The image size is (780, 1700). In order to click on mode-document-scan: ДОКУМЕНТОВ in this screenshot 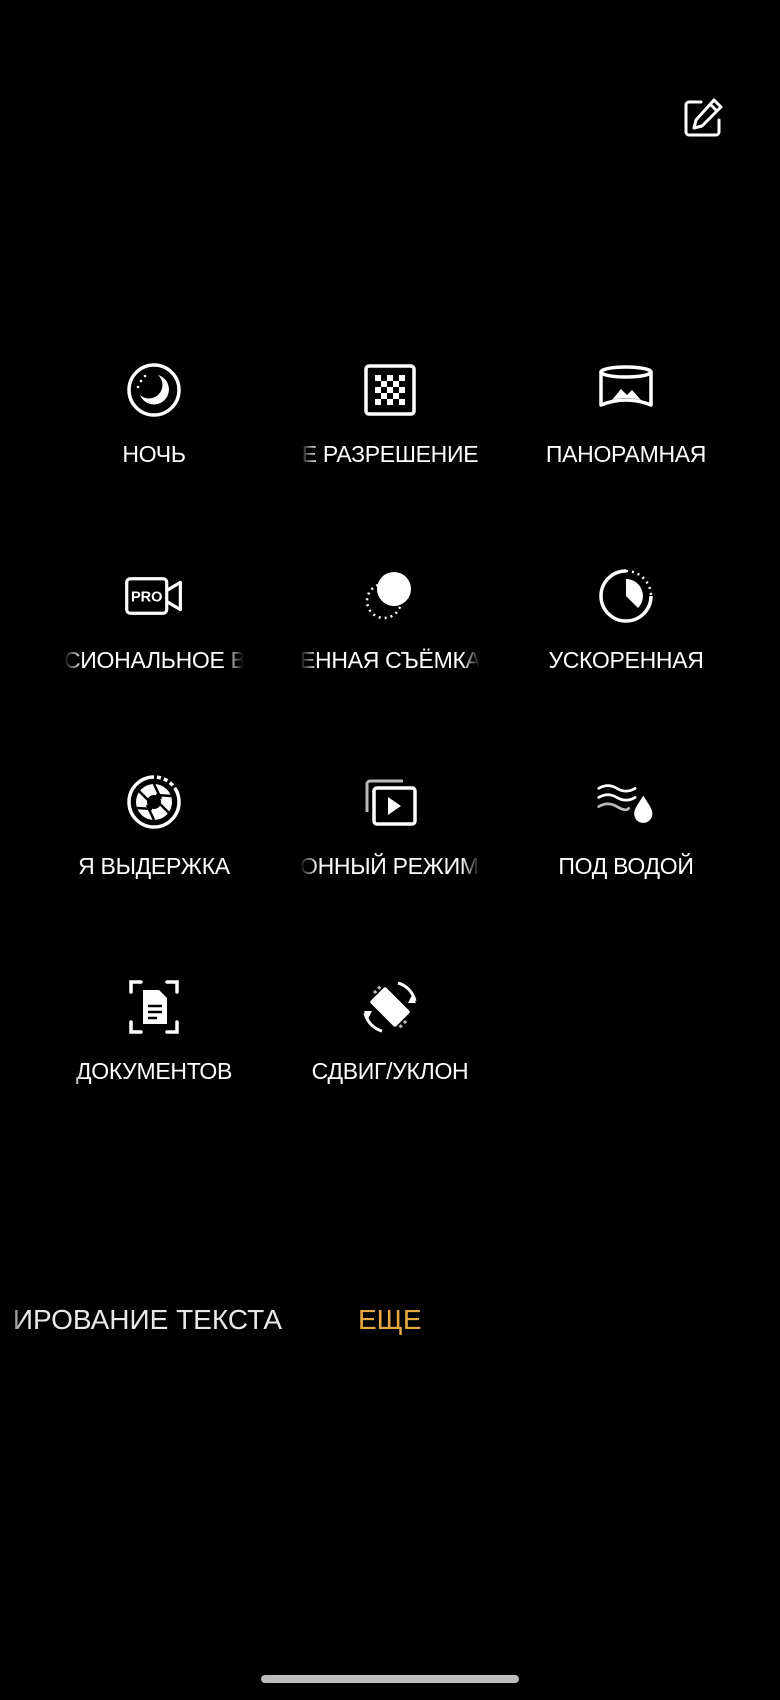, I will do `click(154, 1052)`.